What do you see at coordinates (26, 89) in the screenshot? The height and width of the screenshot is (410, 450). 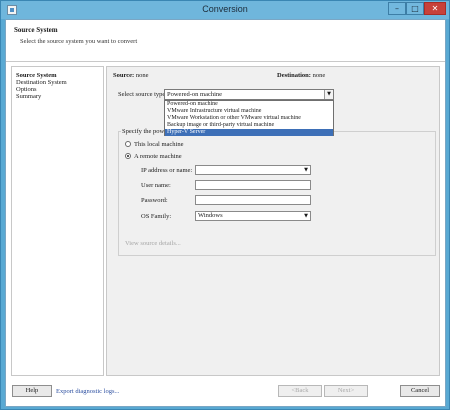 I see `step-options: Options` at bounding box center [26, 89].